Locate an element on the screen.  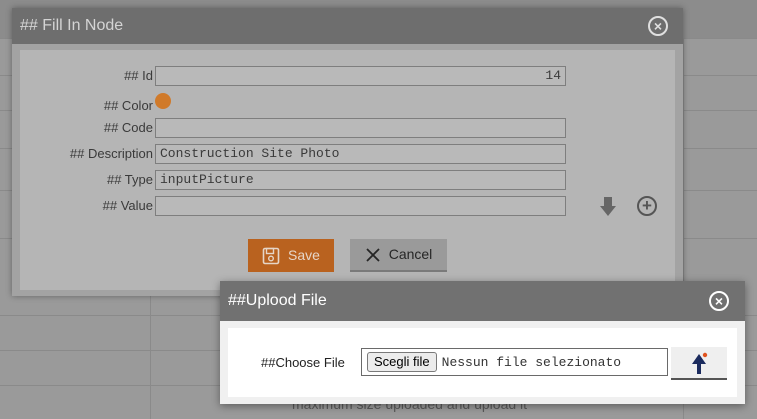
arrow-down-icon is located at coordinates (608, 207).